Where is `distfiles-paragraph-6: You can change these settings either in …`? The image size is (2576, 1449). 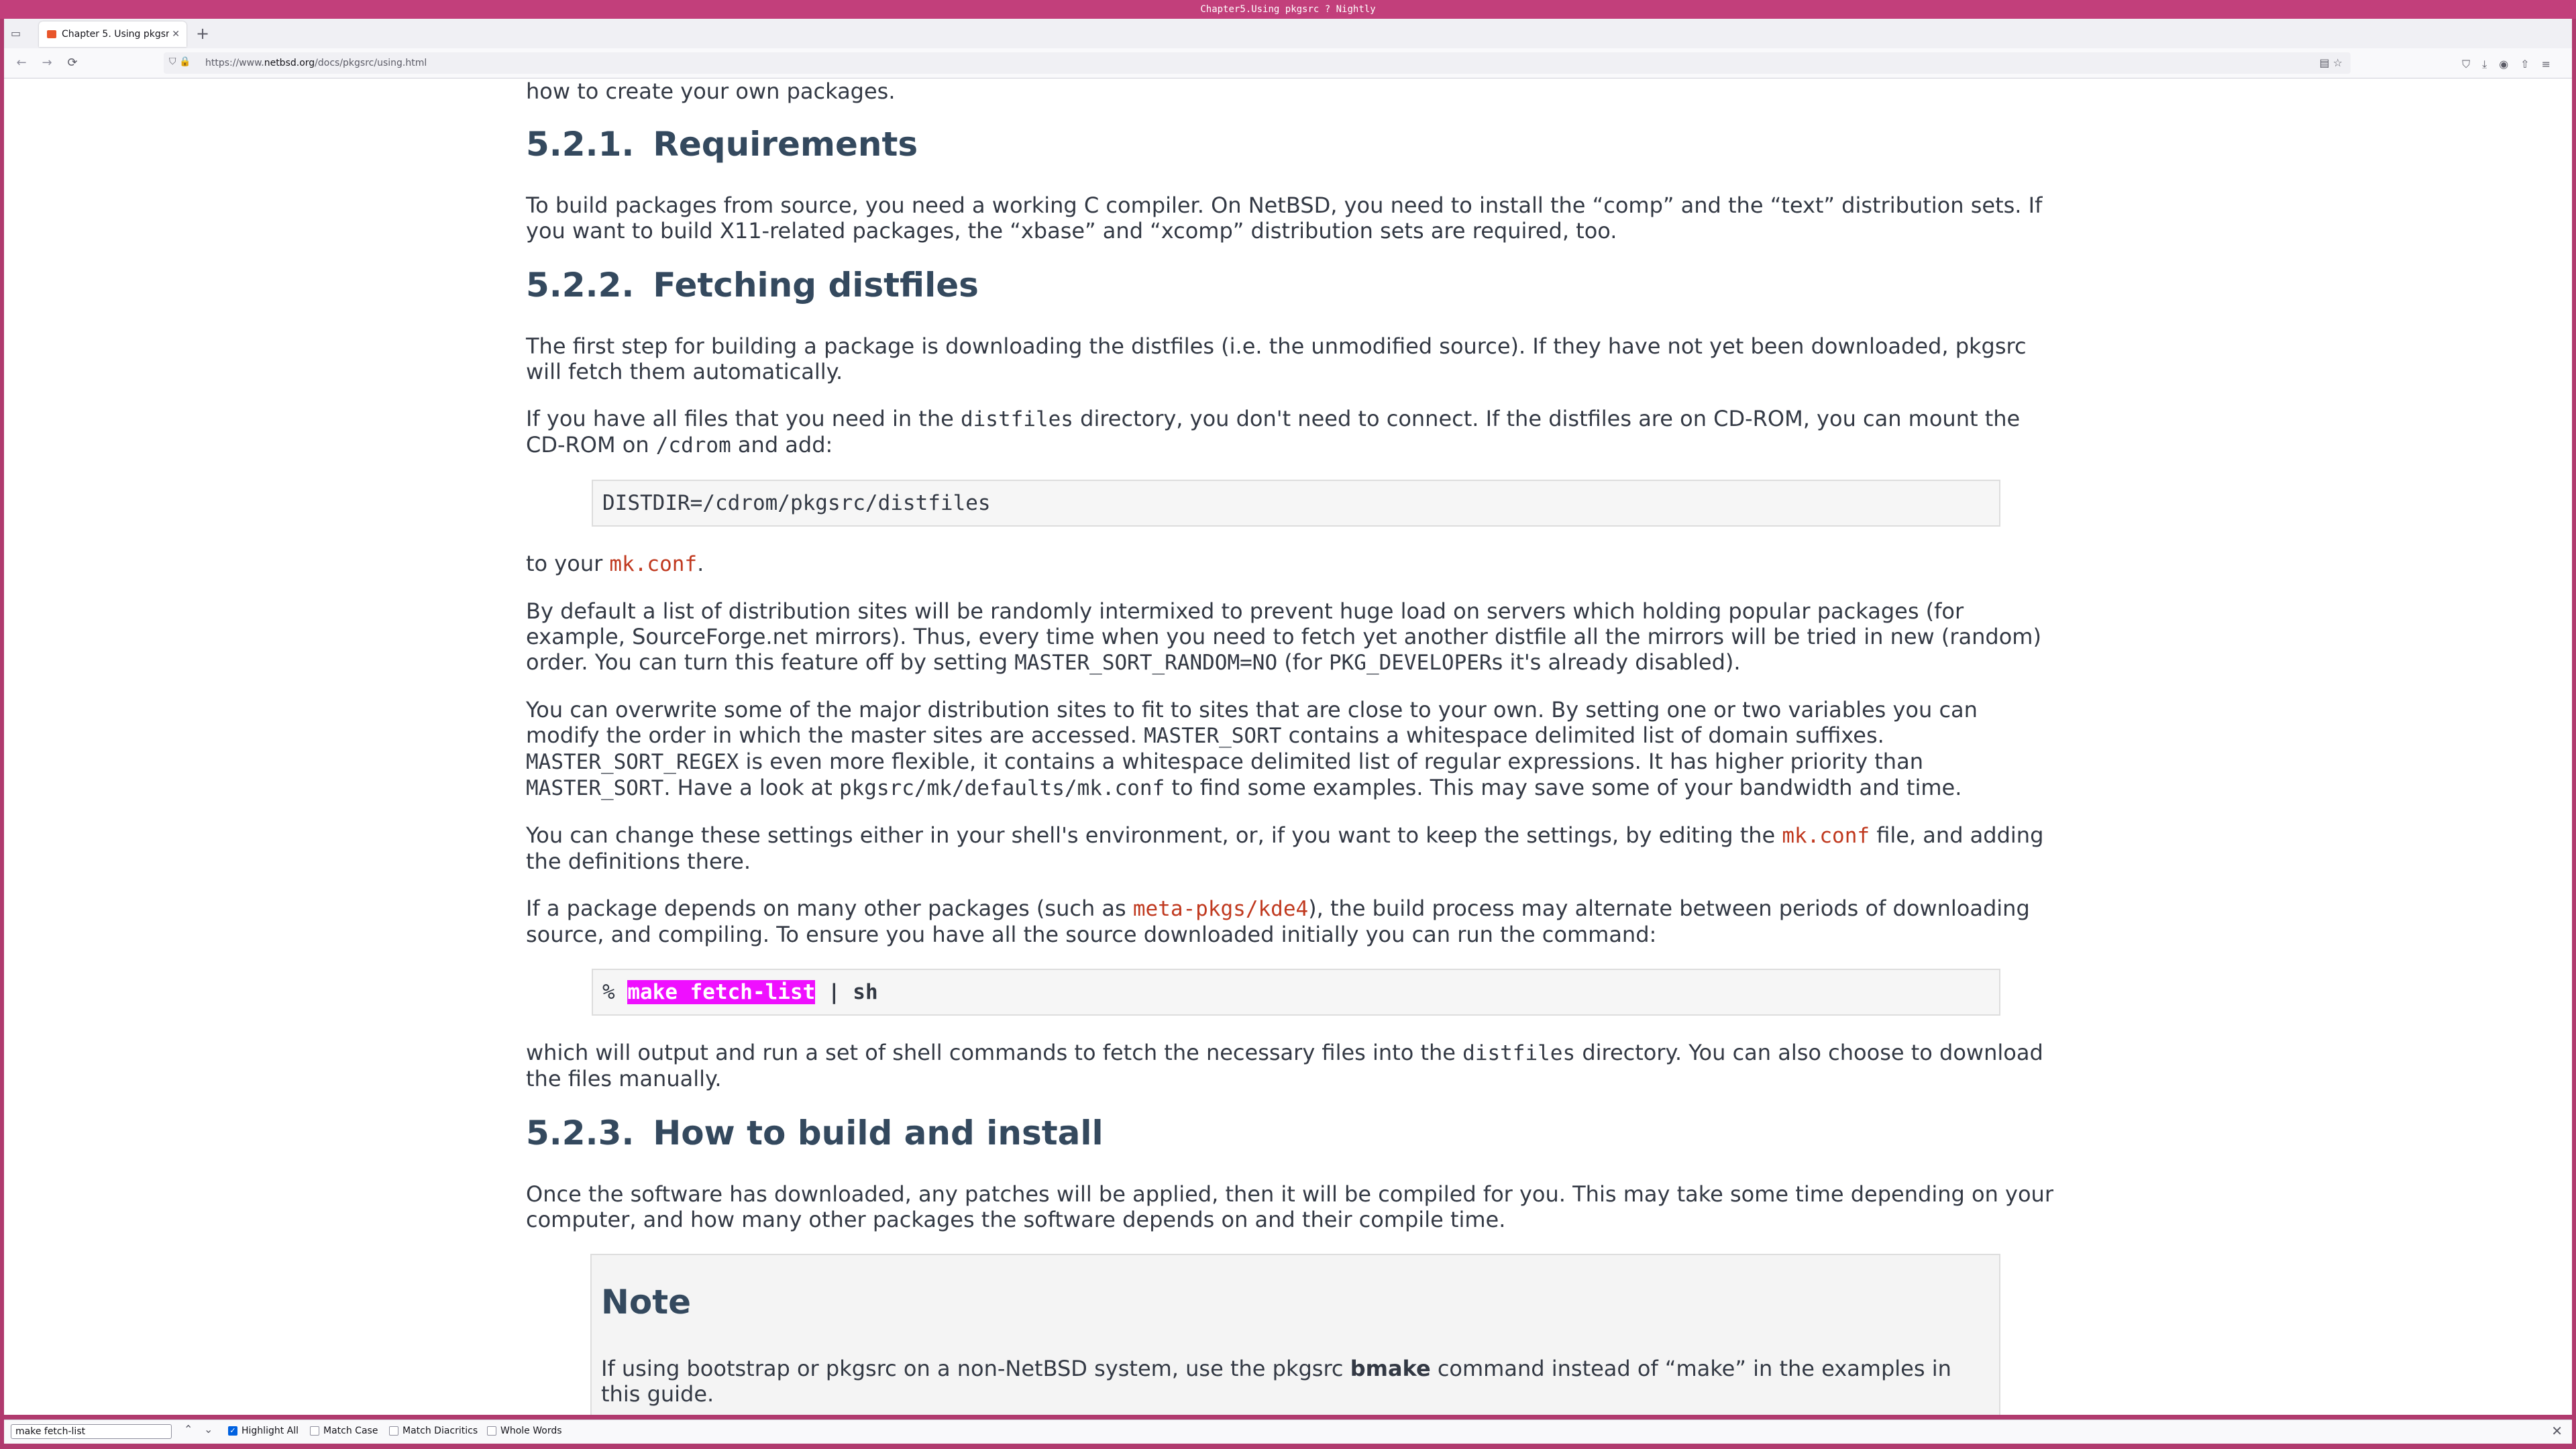
distfiles-paragraph-6: You can change these settings either in … is located at coordinates (1285, 848).